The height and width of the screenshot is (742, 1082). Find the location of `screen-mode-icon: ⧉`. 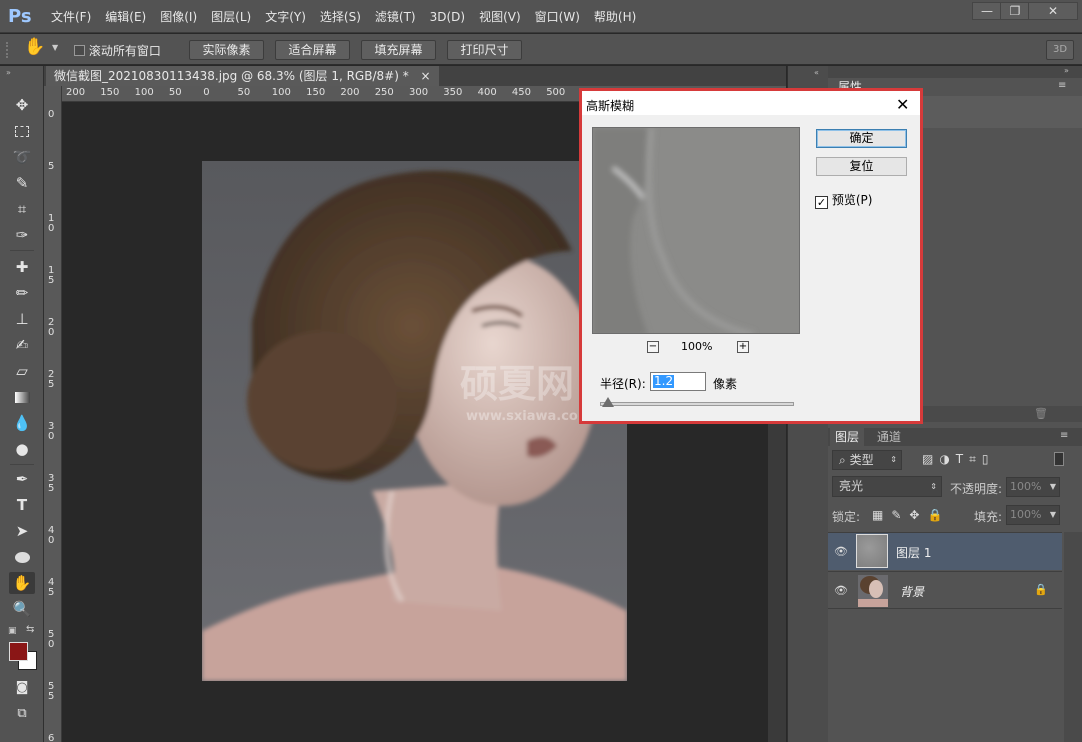

screen-mode-icon: ⧉ is located at coordinates (22, 713).